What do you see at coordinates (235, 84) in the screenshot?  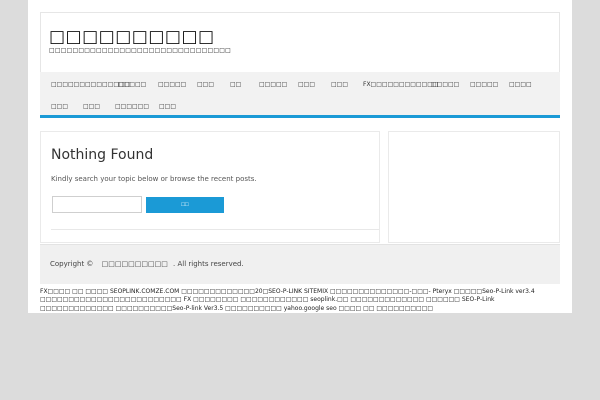 I see `nav-item-5: □□` at bounding box center [235, 84].